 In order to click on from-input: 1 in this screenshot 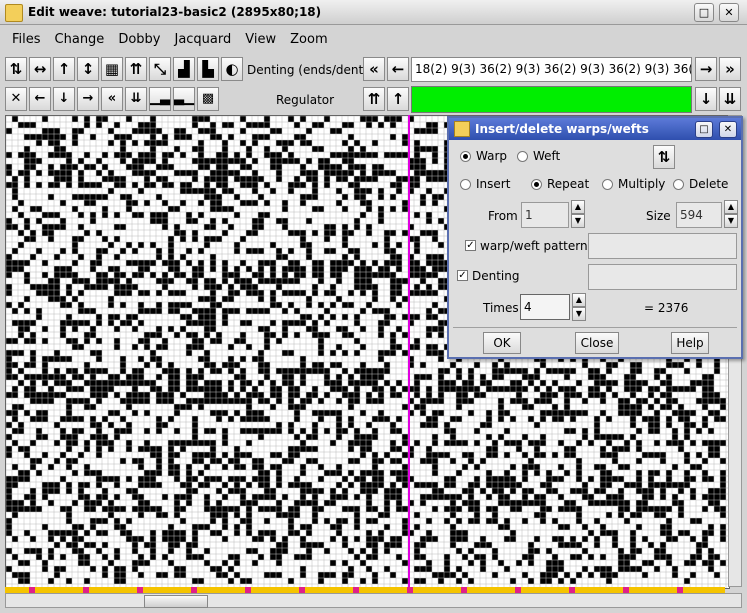, I will do `click(545, 215)`.